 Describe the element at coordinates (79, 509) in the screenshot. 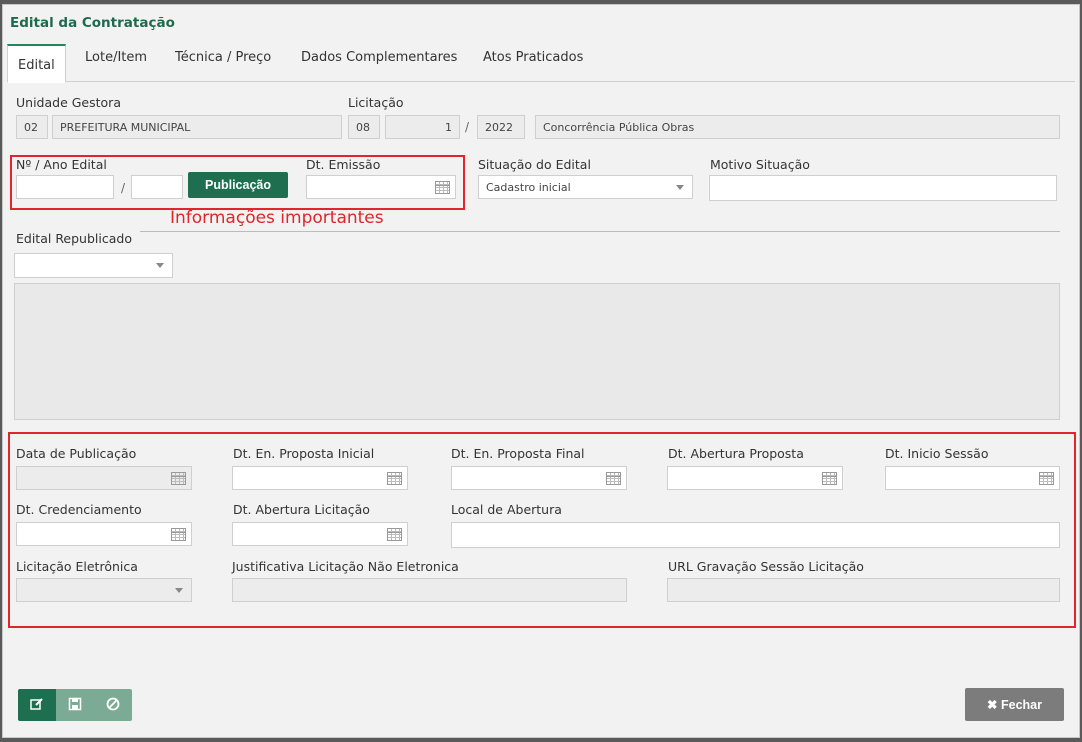

I see `credenciamento-label: Dt. Credenciamento` at that location.